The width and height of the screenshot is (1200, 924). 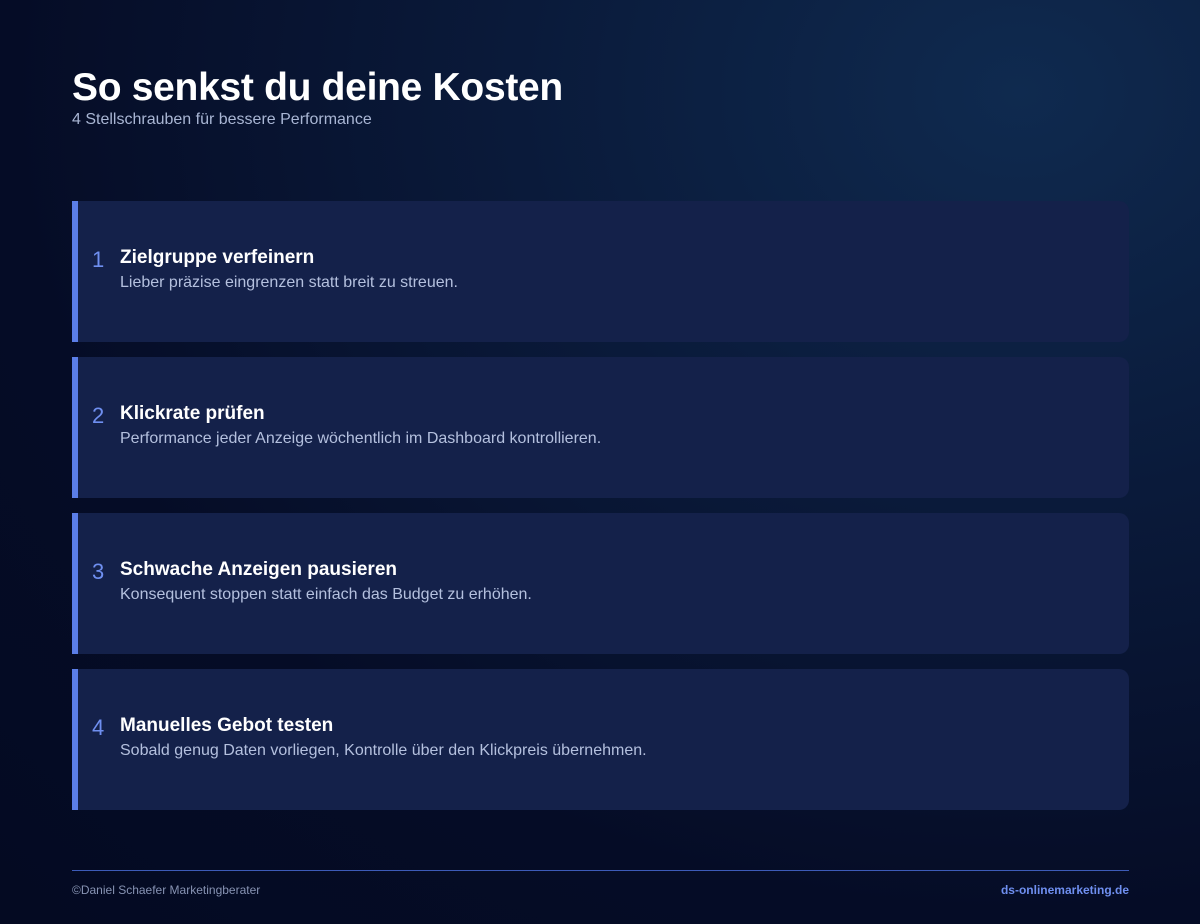 I want to click on tip-title: Klickrate prüfen, so click(x=192, y=413).